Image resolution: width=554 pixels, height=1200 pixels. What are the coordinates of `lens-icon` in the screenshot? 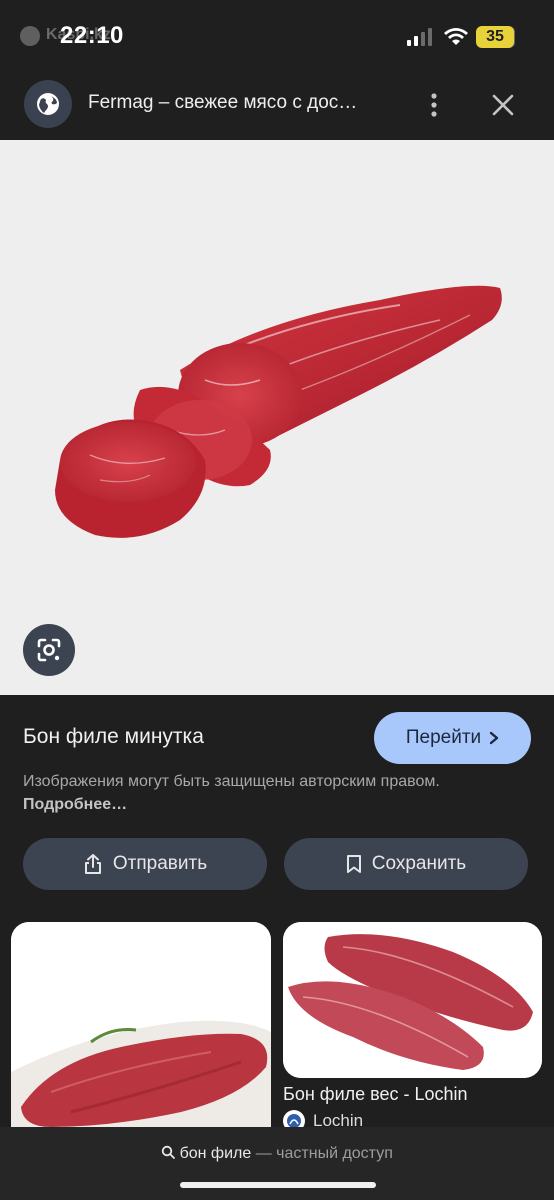 It's located at (49, 650).